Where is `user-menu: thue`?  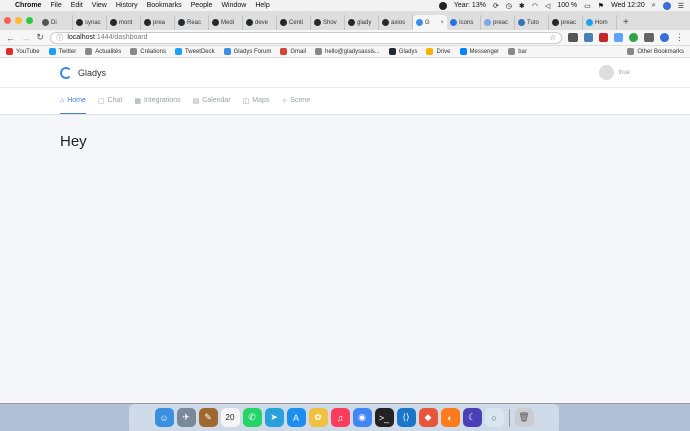 user-menu: thue is located at coordinates (614, 72).